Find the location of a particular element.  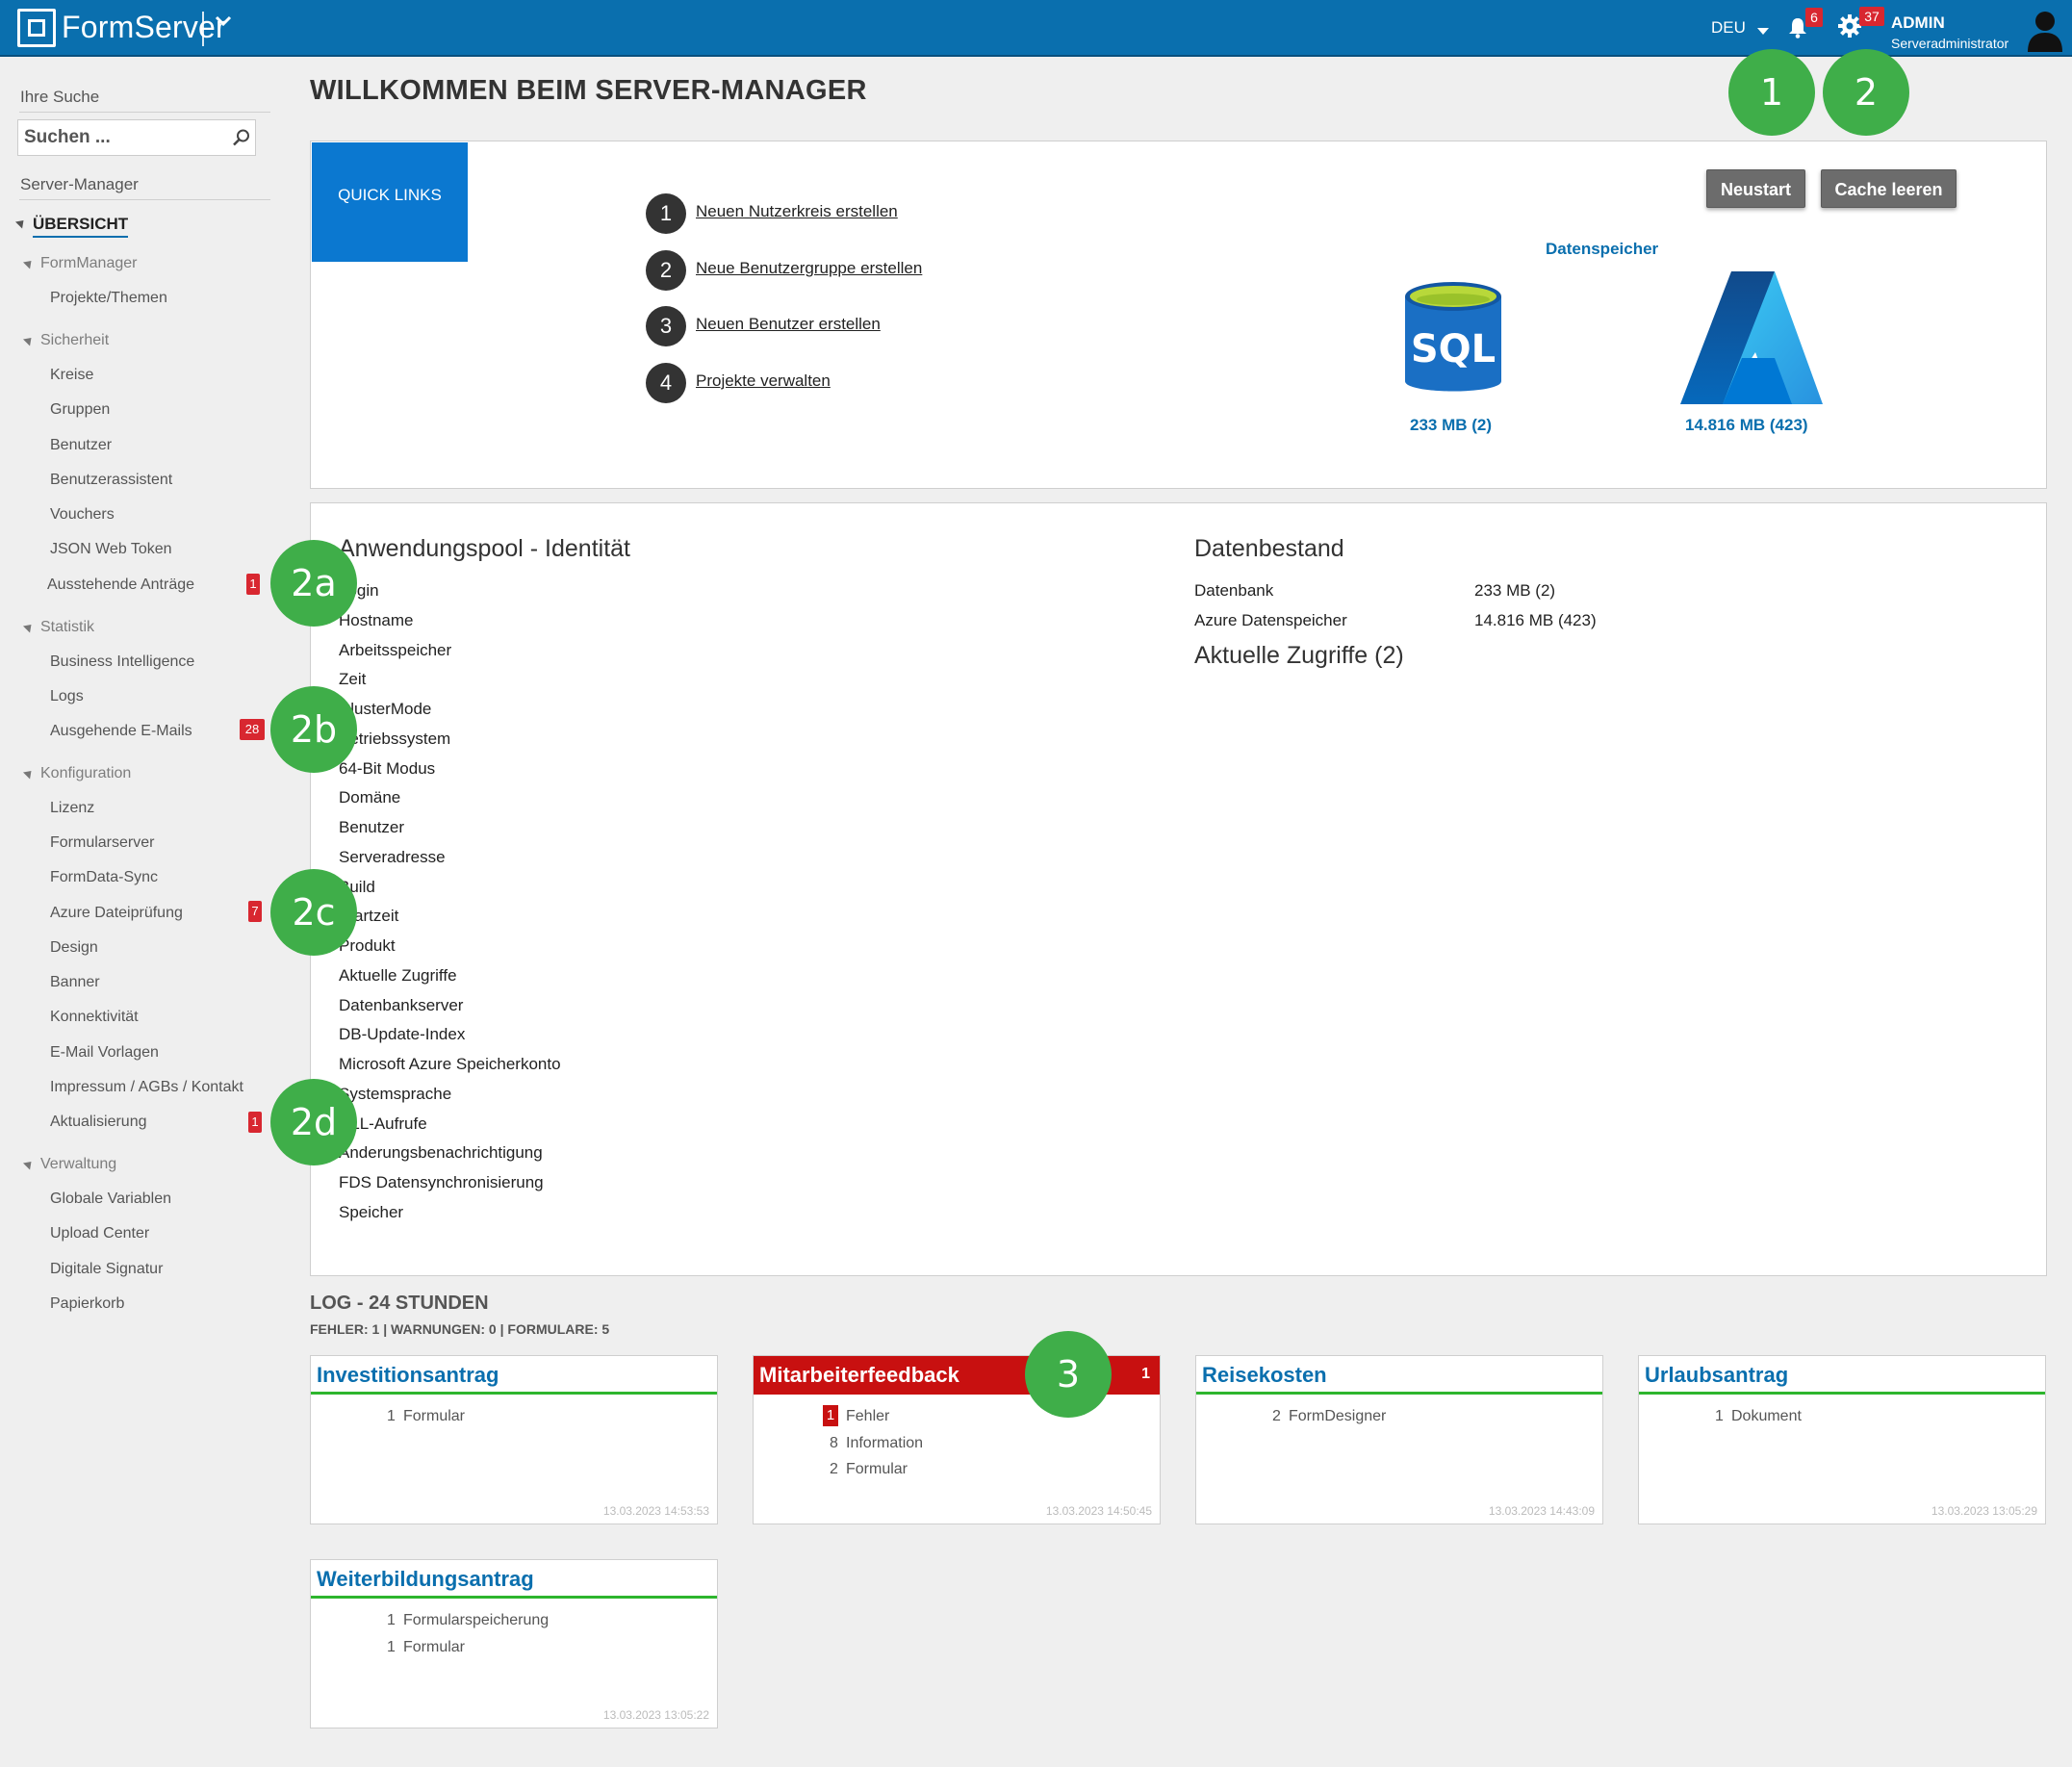

sidebar-item-impressum: Impressum / AGBs / Kontakt is located at coordinates (146, 1087).